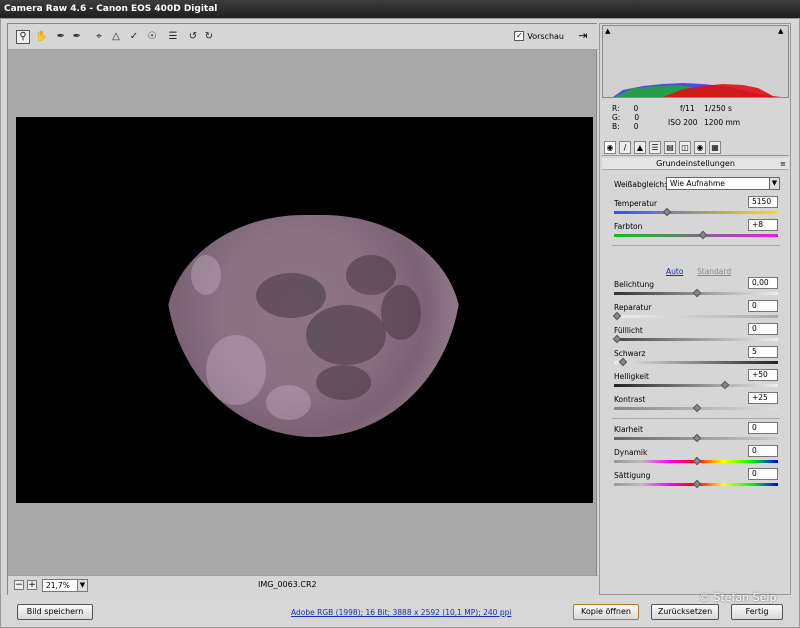 Image resolution: width=800 pixels, height=628 pixels. I want to click on zoom-level-select: 21,7% ▼, so click(65, 585).